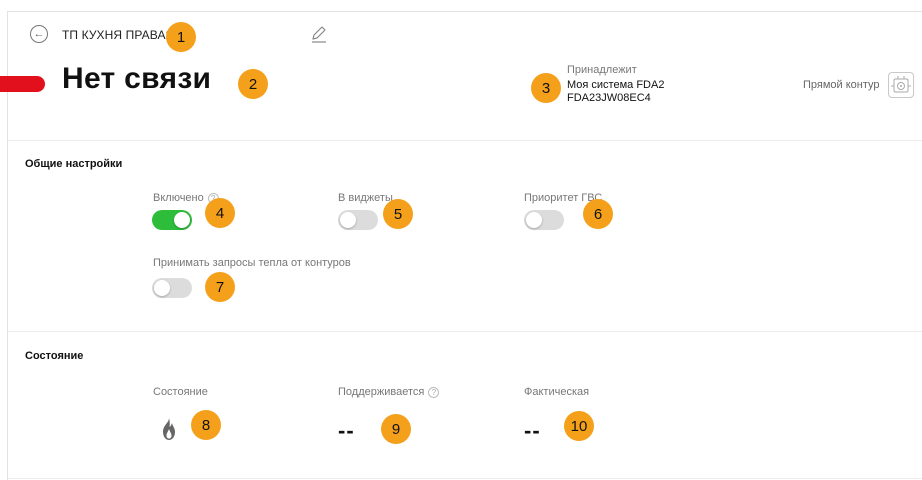  Describe the element at coordinates (178, 198) in the screenshot. I see `enabled-label-text: Включено` at that location.